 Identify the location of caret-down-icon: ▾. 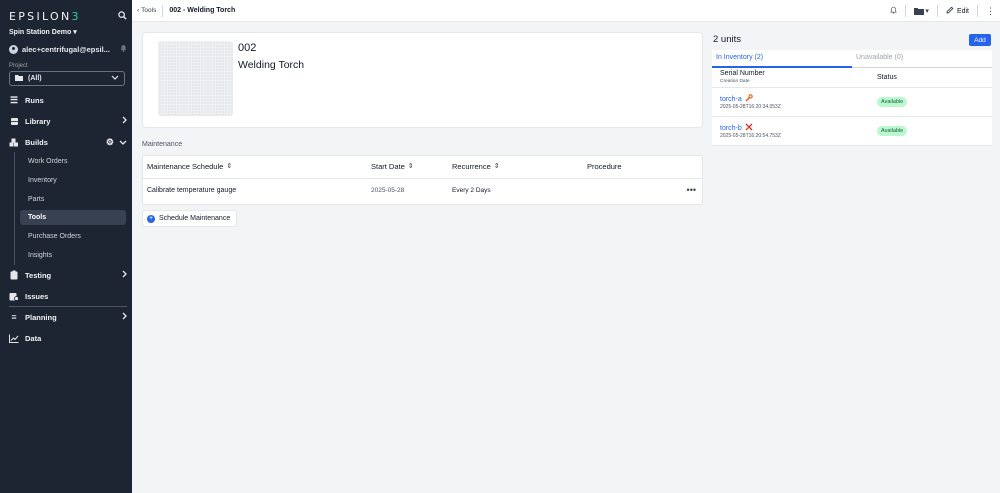
(75, 32).